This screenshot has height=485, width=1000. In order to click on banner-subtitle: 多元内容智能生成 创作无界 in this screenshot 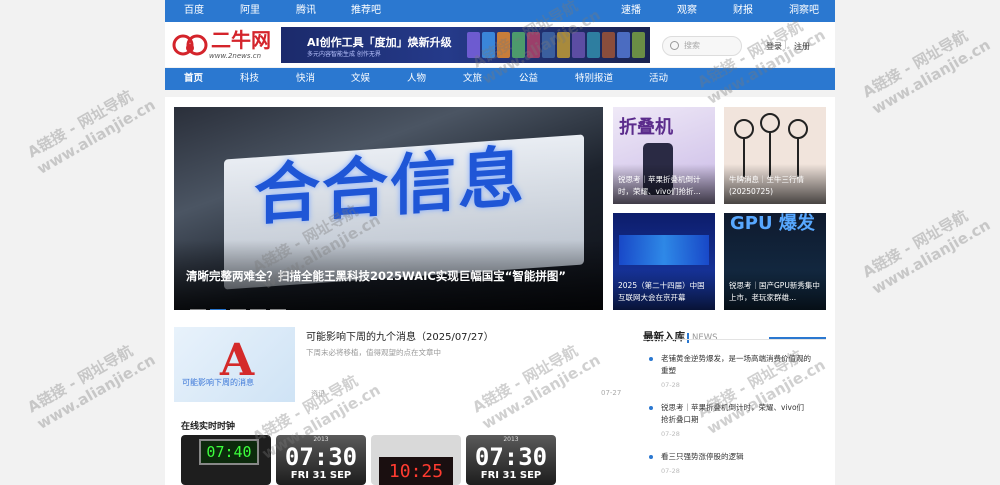, I will do `click(344, 54)`.